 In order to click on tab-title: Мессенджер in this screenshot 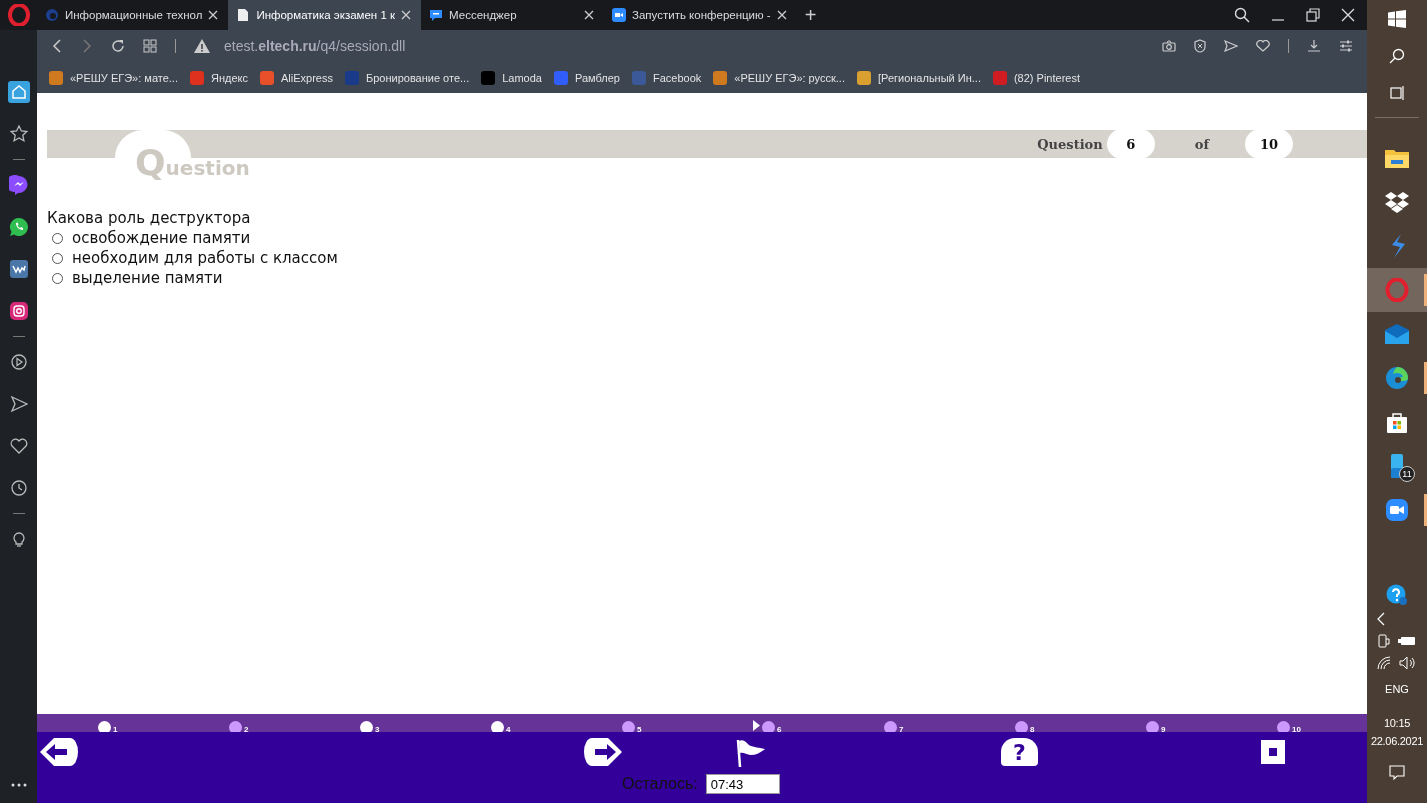, I will do `click(483, 15)`.